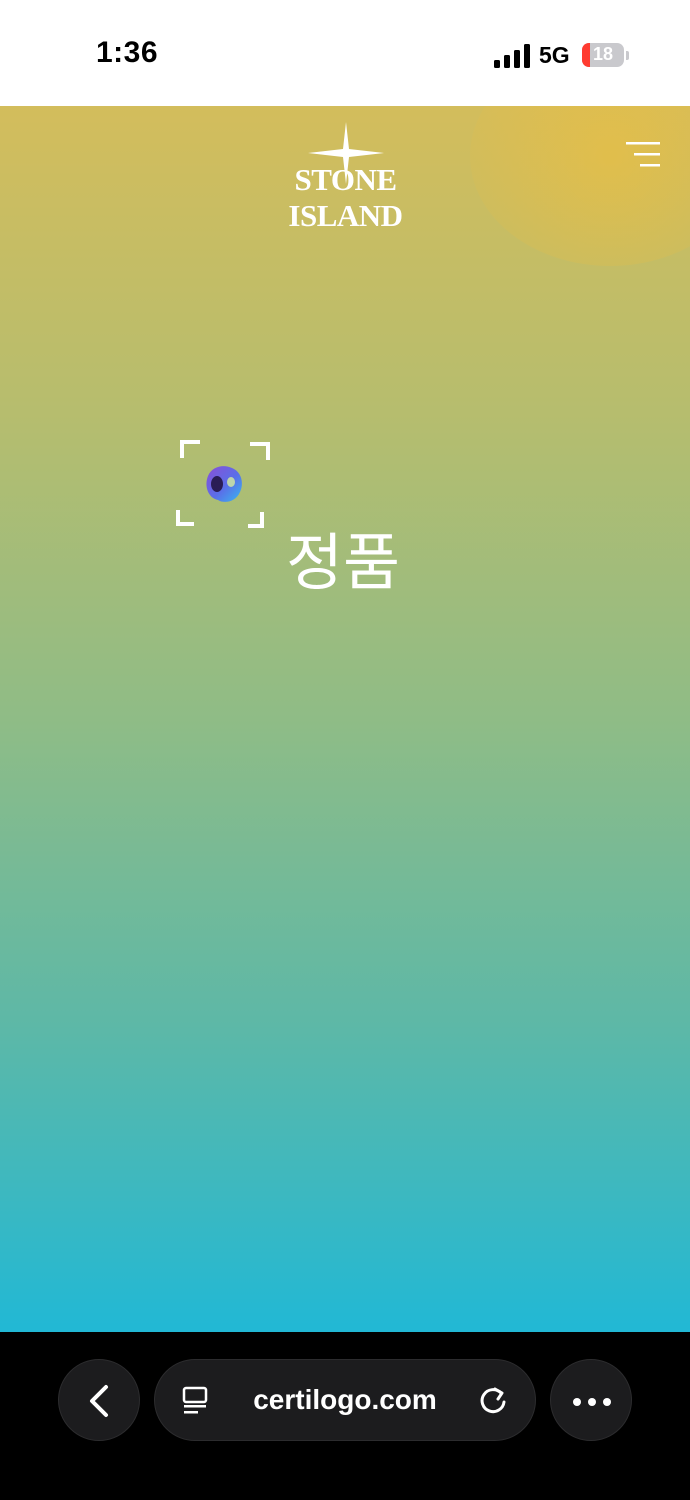  I want to click on battery-cap, so click(627, 55).